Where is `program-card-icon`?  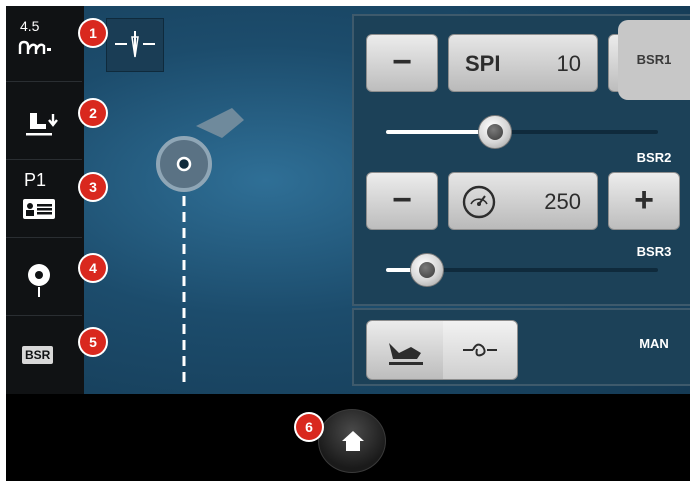 program-card-icon is located at coordinates (39, 209).